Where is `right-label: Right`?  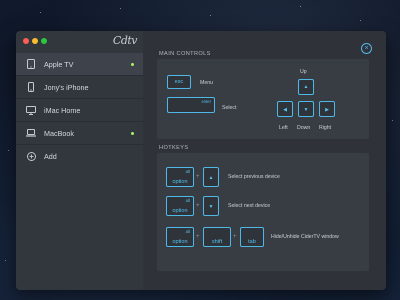
right-label: Right is located at coordinates (325, 128).